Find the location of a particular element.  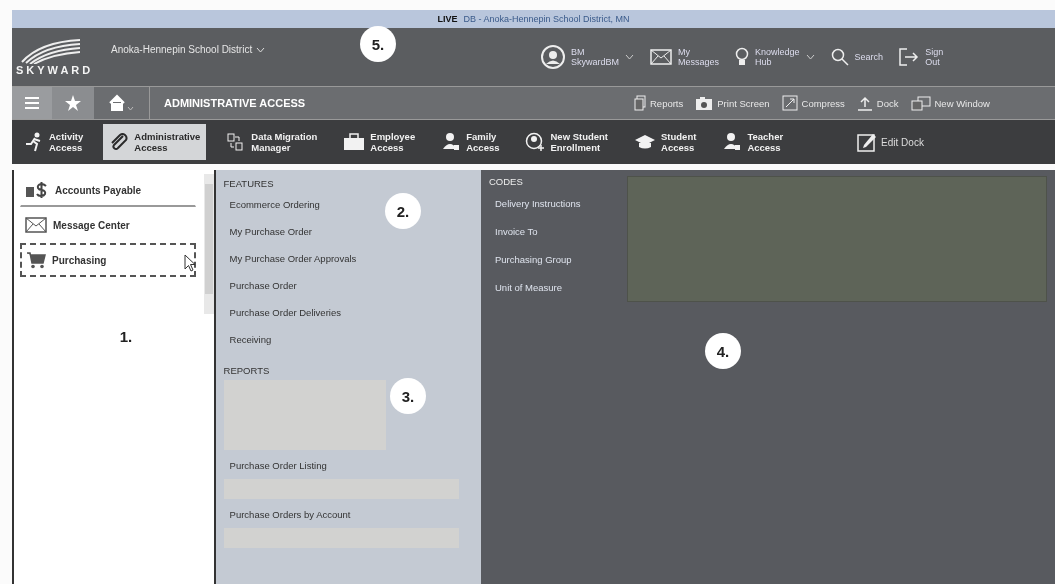

menu-button is located at coordinates (32, 103).